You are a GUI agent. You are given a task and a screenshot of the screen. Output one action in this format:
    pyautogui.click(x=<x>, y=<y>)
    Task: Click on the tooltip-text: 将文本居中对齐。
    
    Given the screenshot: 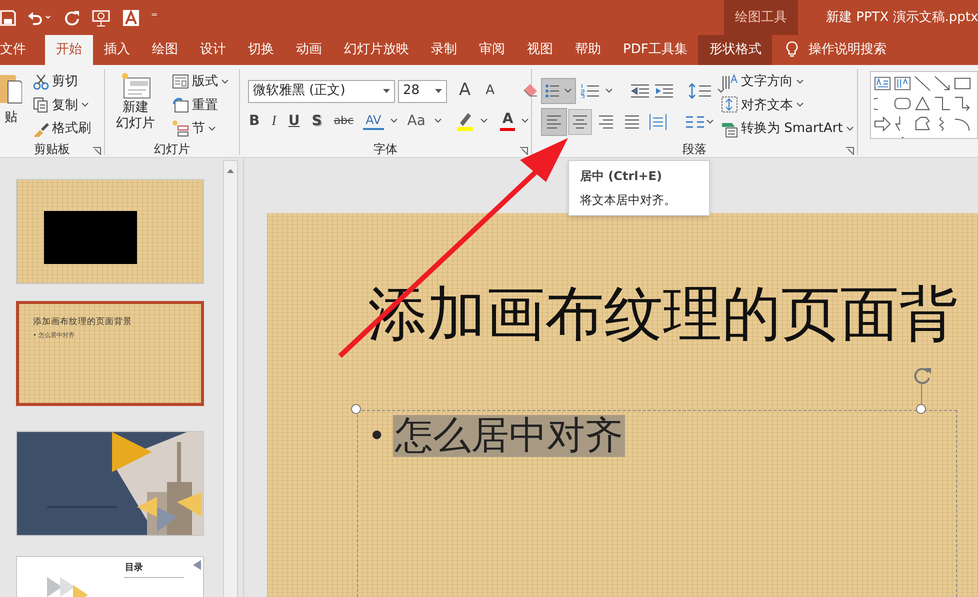 What is the action you would take?
    pyautogui.click(x=628, y=200)
    